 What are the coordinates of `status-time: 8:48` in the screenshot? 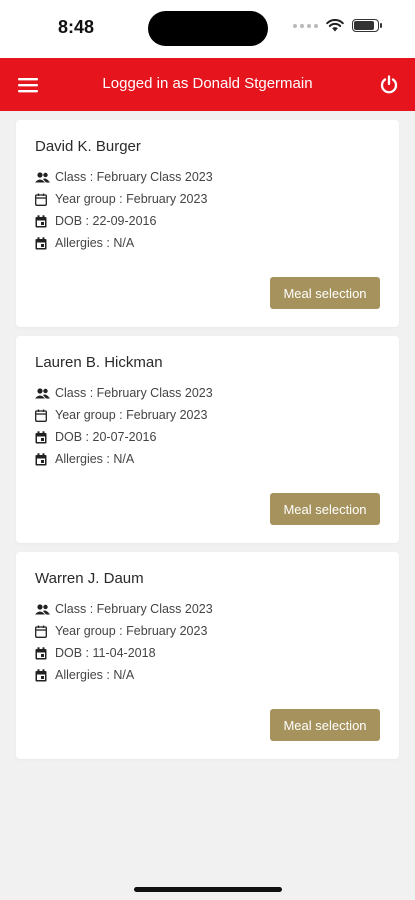 It's located at (76, 27).